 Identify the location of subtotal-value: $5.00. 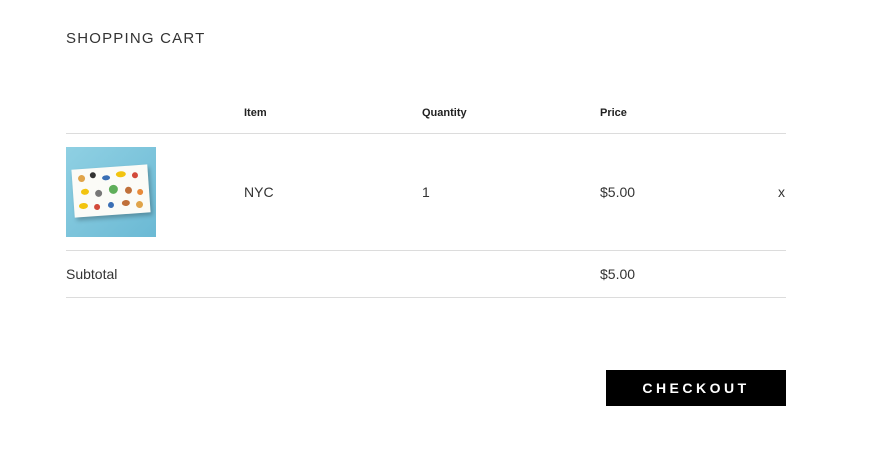
(618, 274).